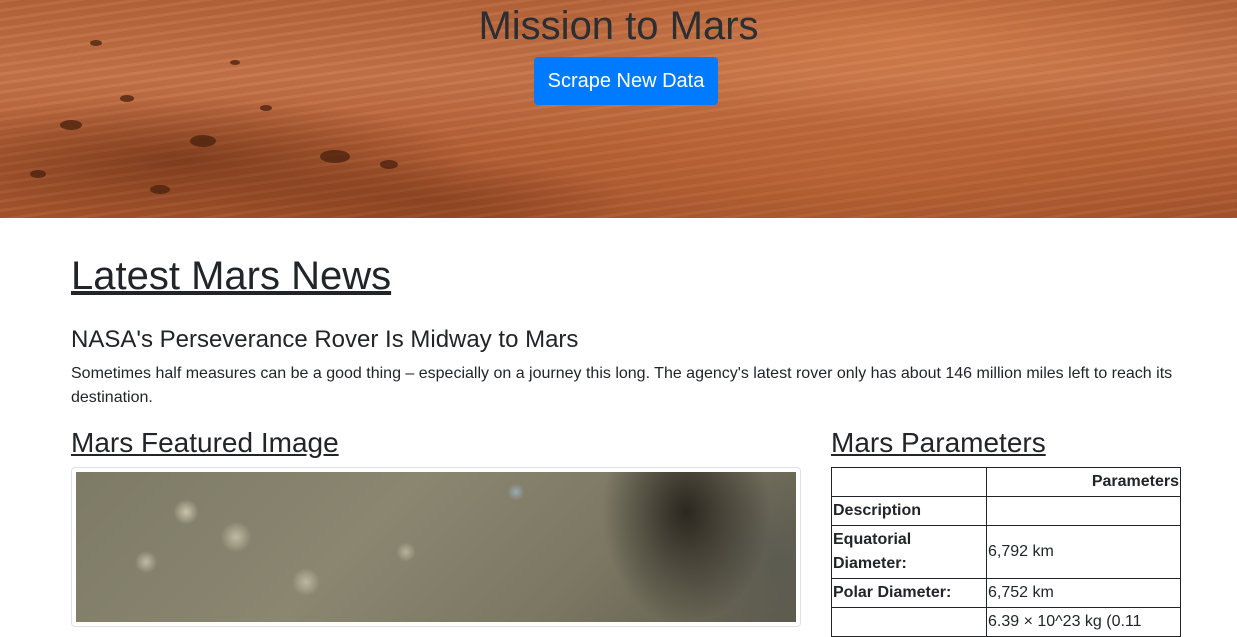 This screenshot has height=637, width=1237. I want to click on table-row: Description, so click(1006, 511).